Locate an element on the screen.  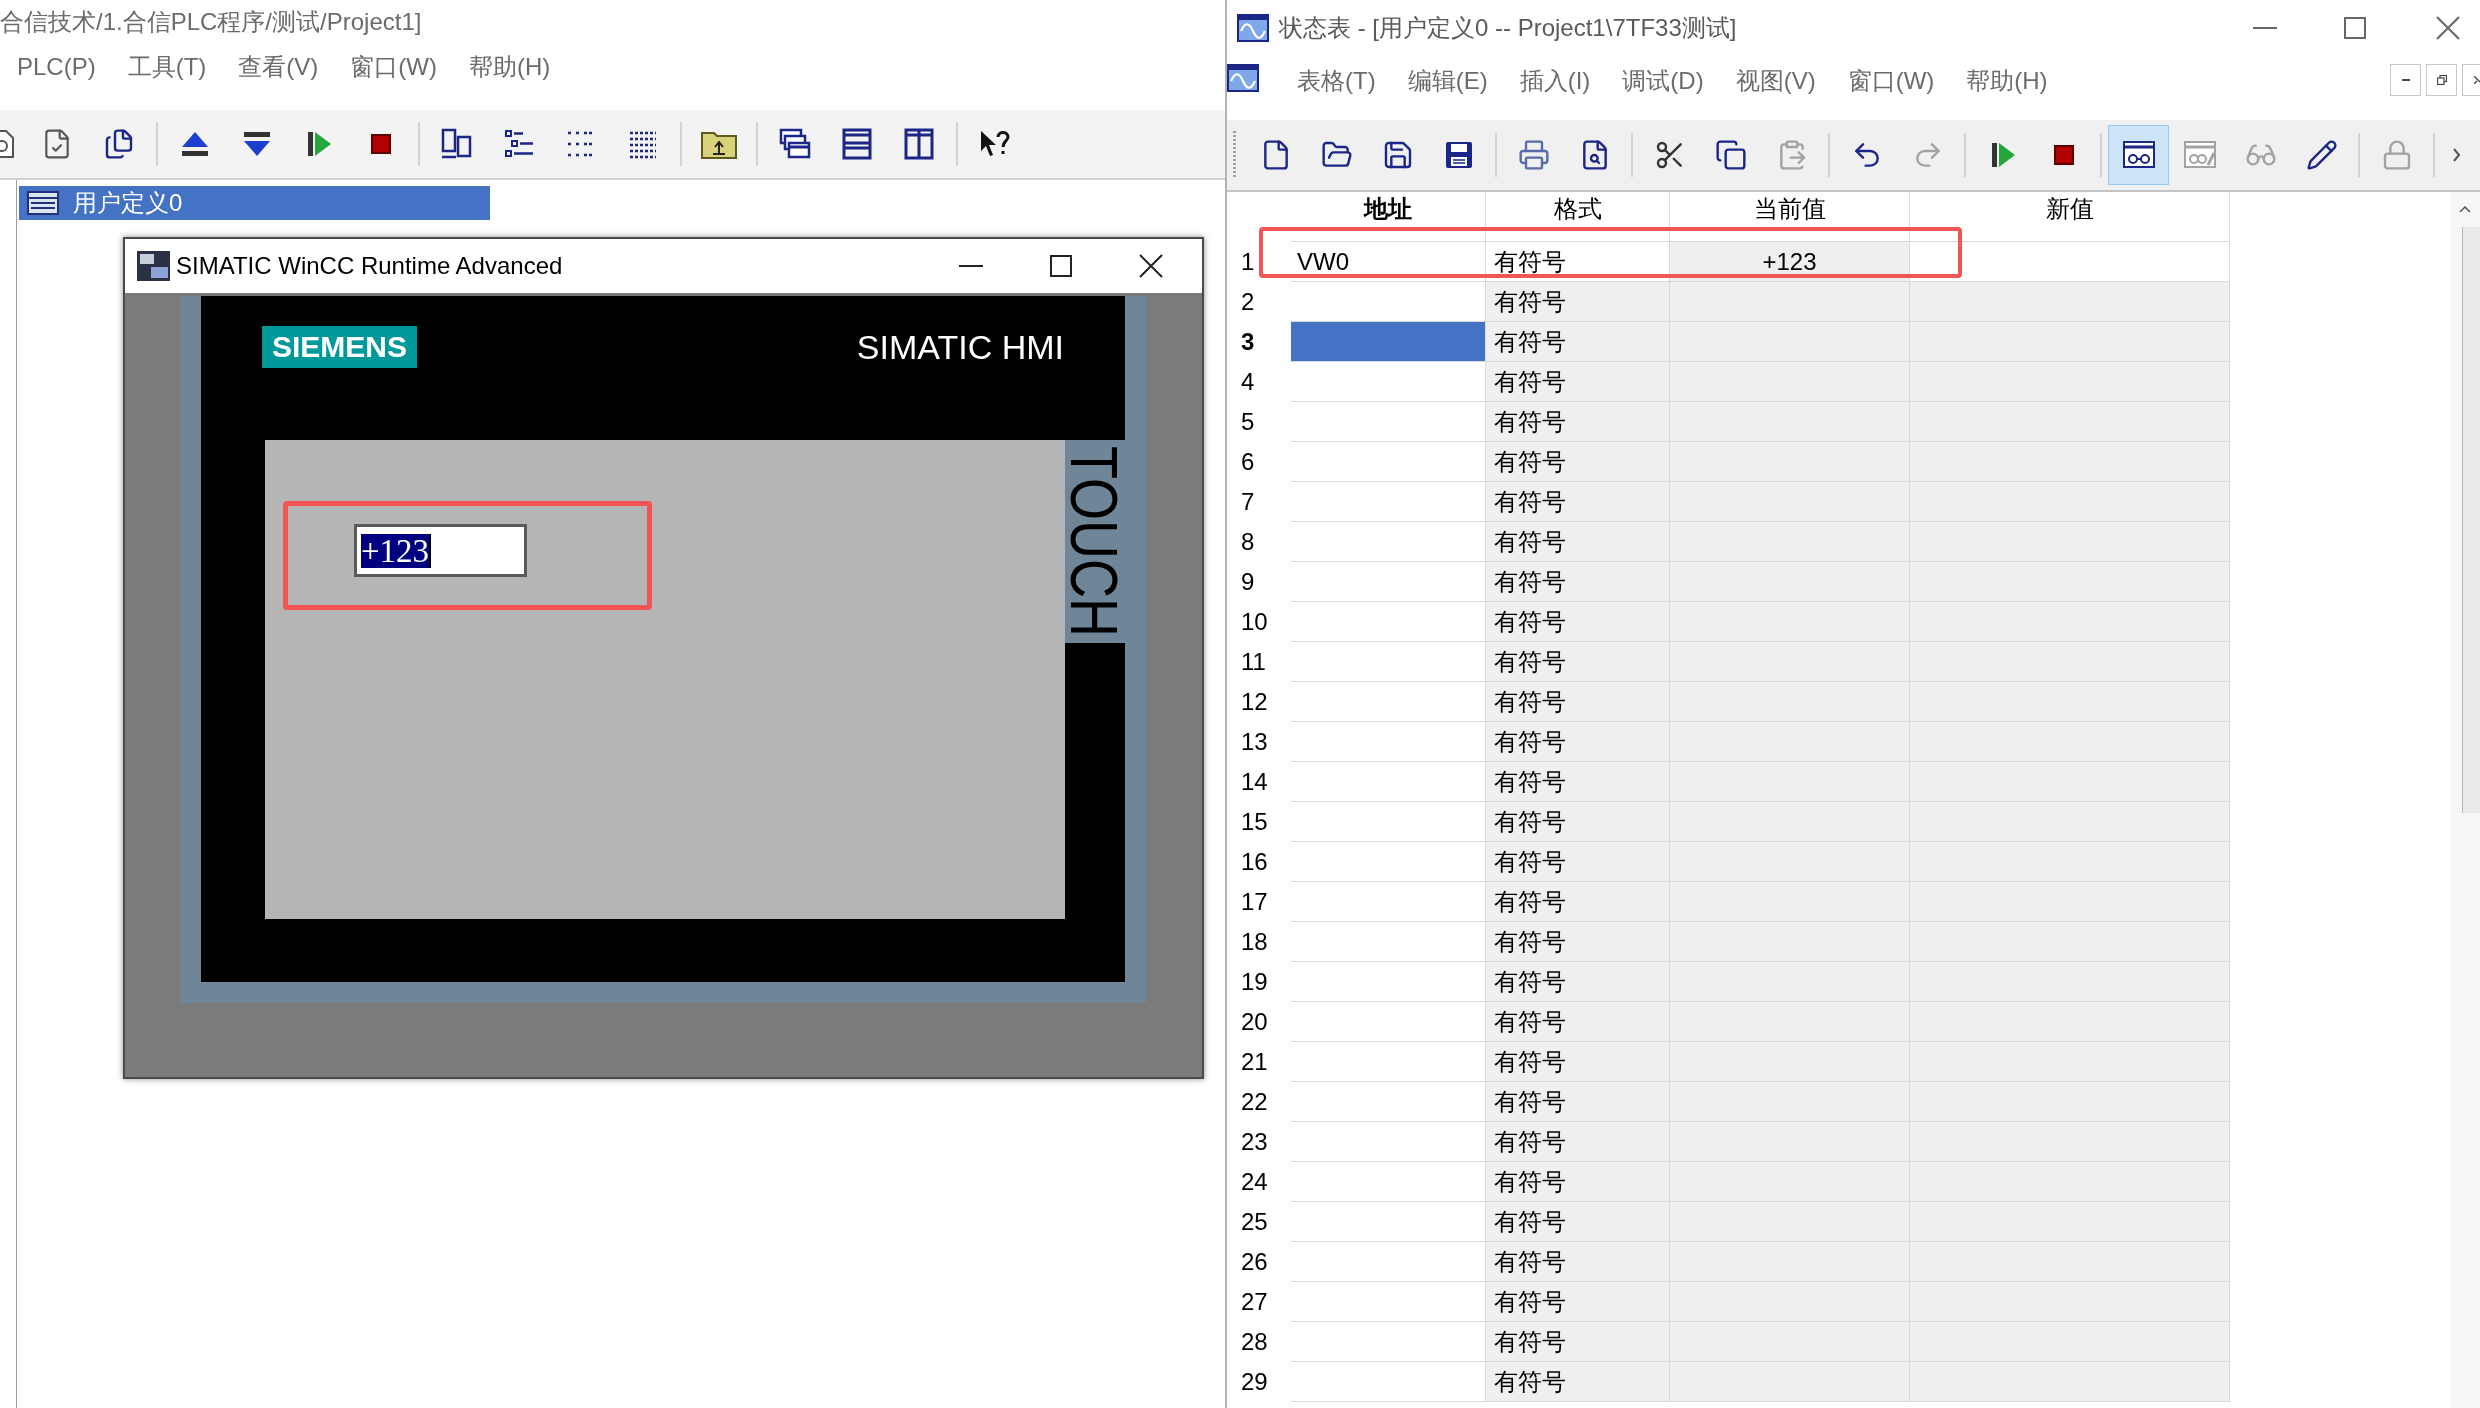
minimize-button is located at coordinates (2405, 80).